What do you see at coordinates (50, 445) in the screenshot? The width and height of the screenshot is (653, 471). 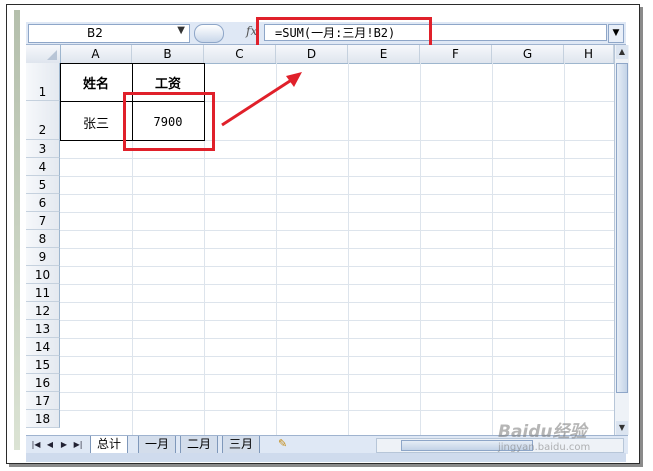 I see `prev-sheet-icon: ◀` at bounding box center [50, 445].